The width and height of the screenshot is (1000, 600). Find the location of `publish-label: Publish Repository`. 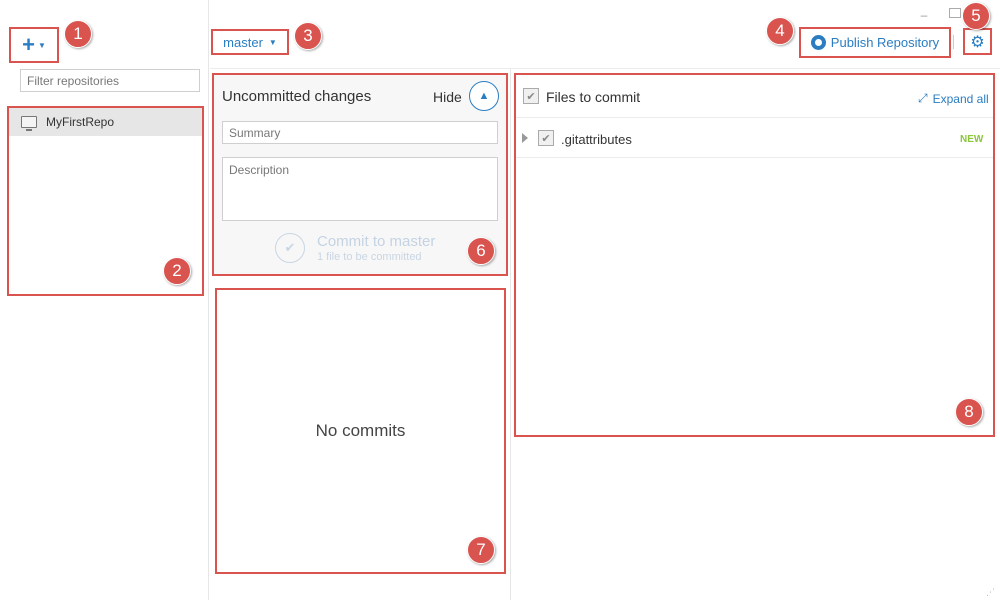

publish-label: Publish Repository is located at coordinates (885, 42).